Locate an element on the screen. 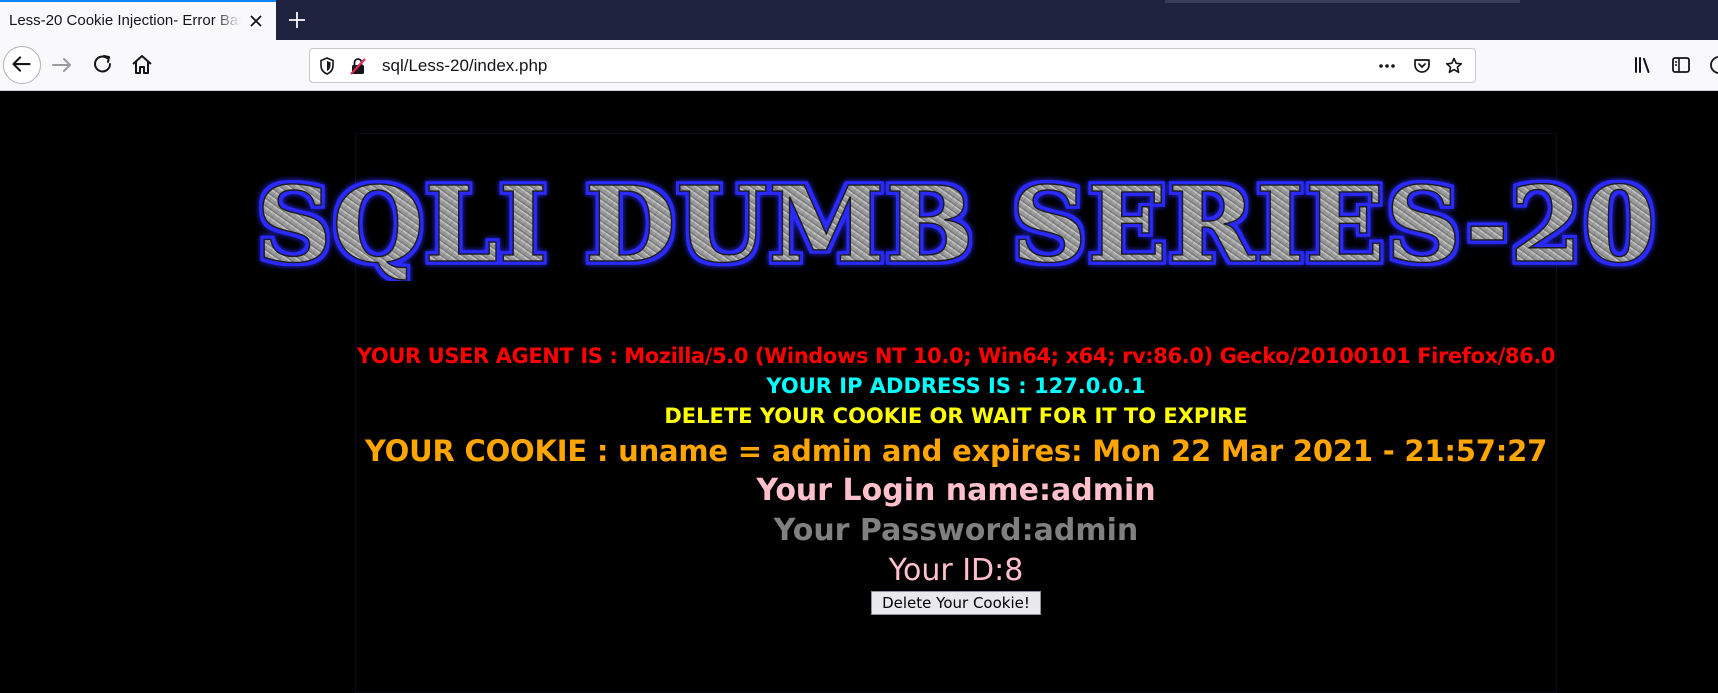 This screenshot has width=1718, height=693. arrow-left-icon is located at coordinates (21, 64).